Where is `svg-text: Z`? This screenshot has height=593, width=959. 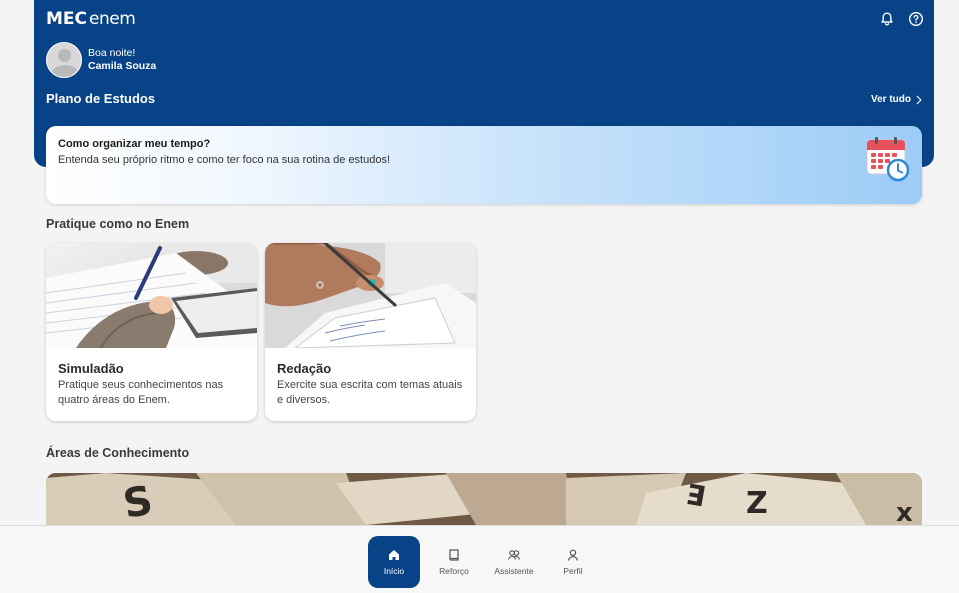
svg-text: Z is located at coordinates (757, 503).